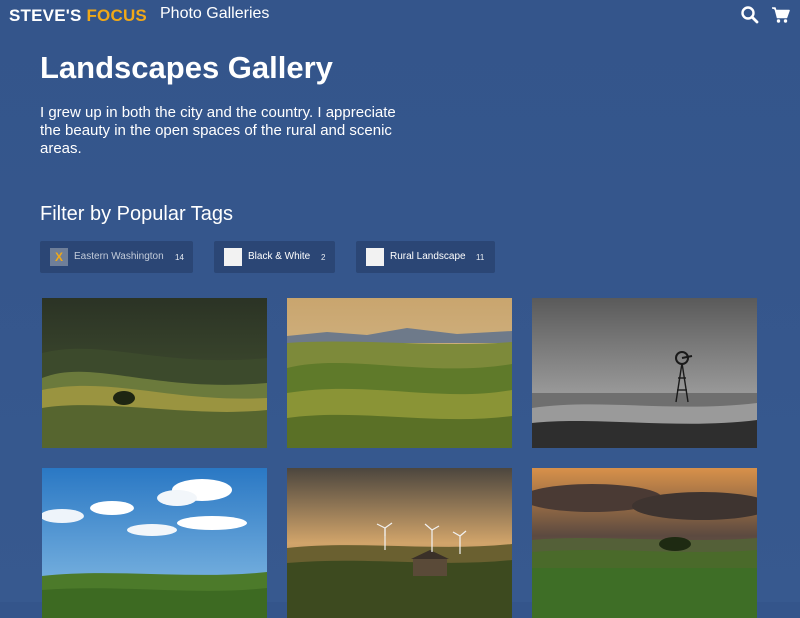  Describe the element at coordinates (400, 15) in the screenshot. I see `top-bar: STEVE'S FOCUS Photo Galleries` at that location.